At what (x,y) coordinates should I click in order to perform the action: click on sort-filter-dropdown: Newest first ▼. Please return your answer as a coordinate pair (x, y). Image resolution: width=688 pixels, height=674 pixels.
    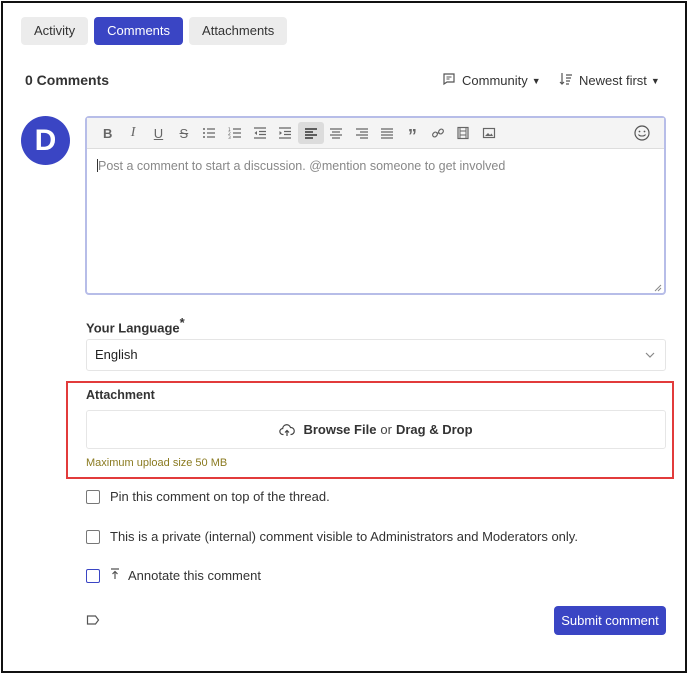
    Looking at the image, I should click on (609, 80).